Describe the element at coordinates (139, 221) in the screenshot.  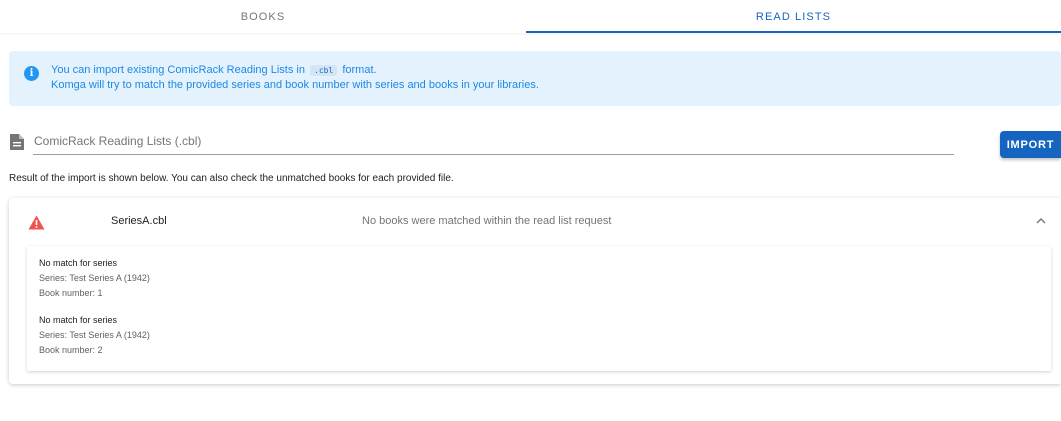
I see `result-filename: SeriesA.cbl` at that location.